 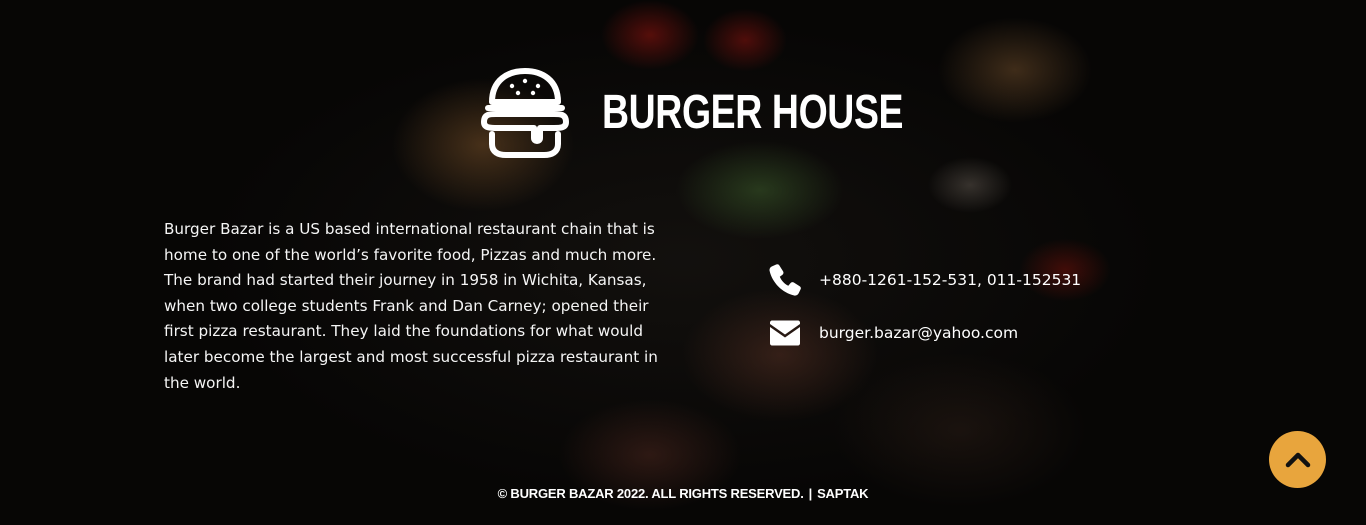 I want to click on contact-email: burger.bazar@yahoo.com, so click(x=924, y=333).